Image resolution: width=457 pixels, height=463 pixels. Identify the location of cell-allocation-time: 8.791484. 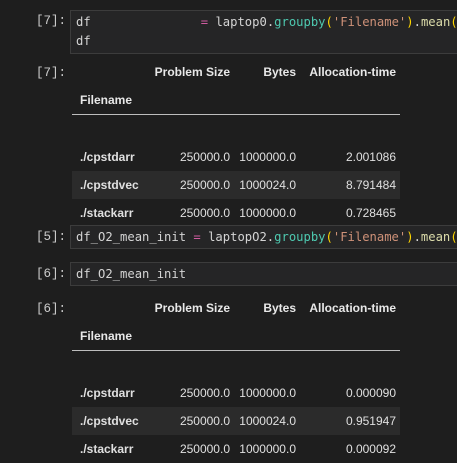
(370, 185).